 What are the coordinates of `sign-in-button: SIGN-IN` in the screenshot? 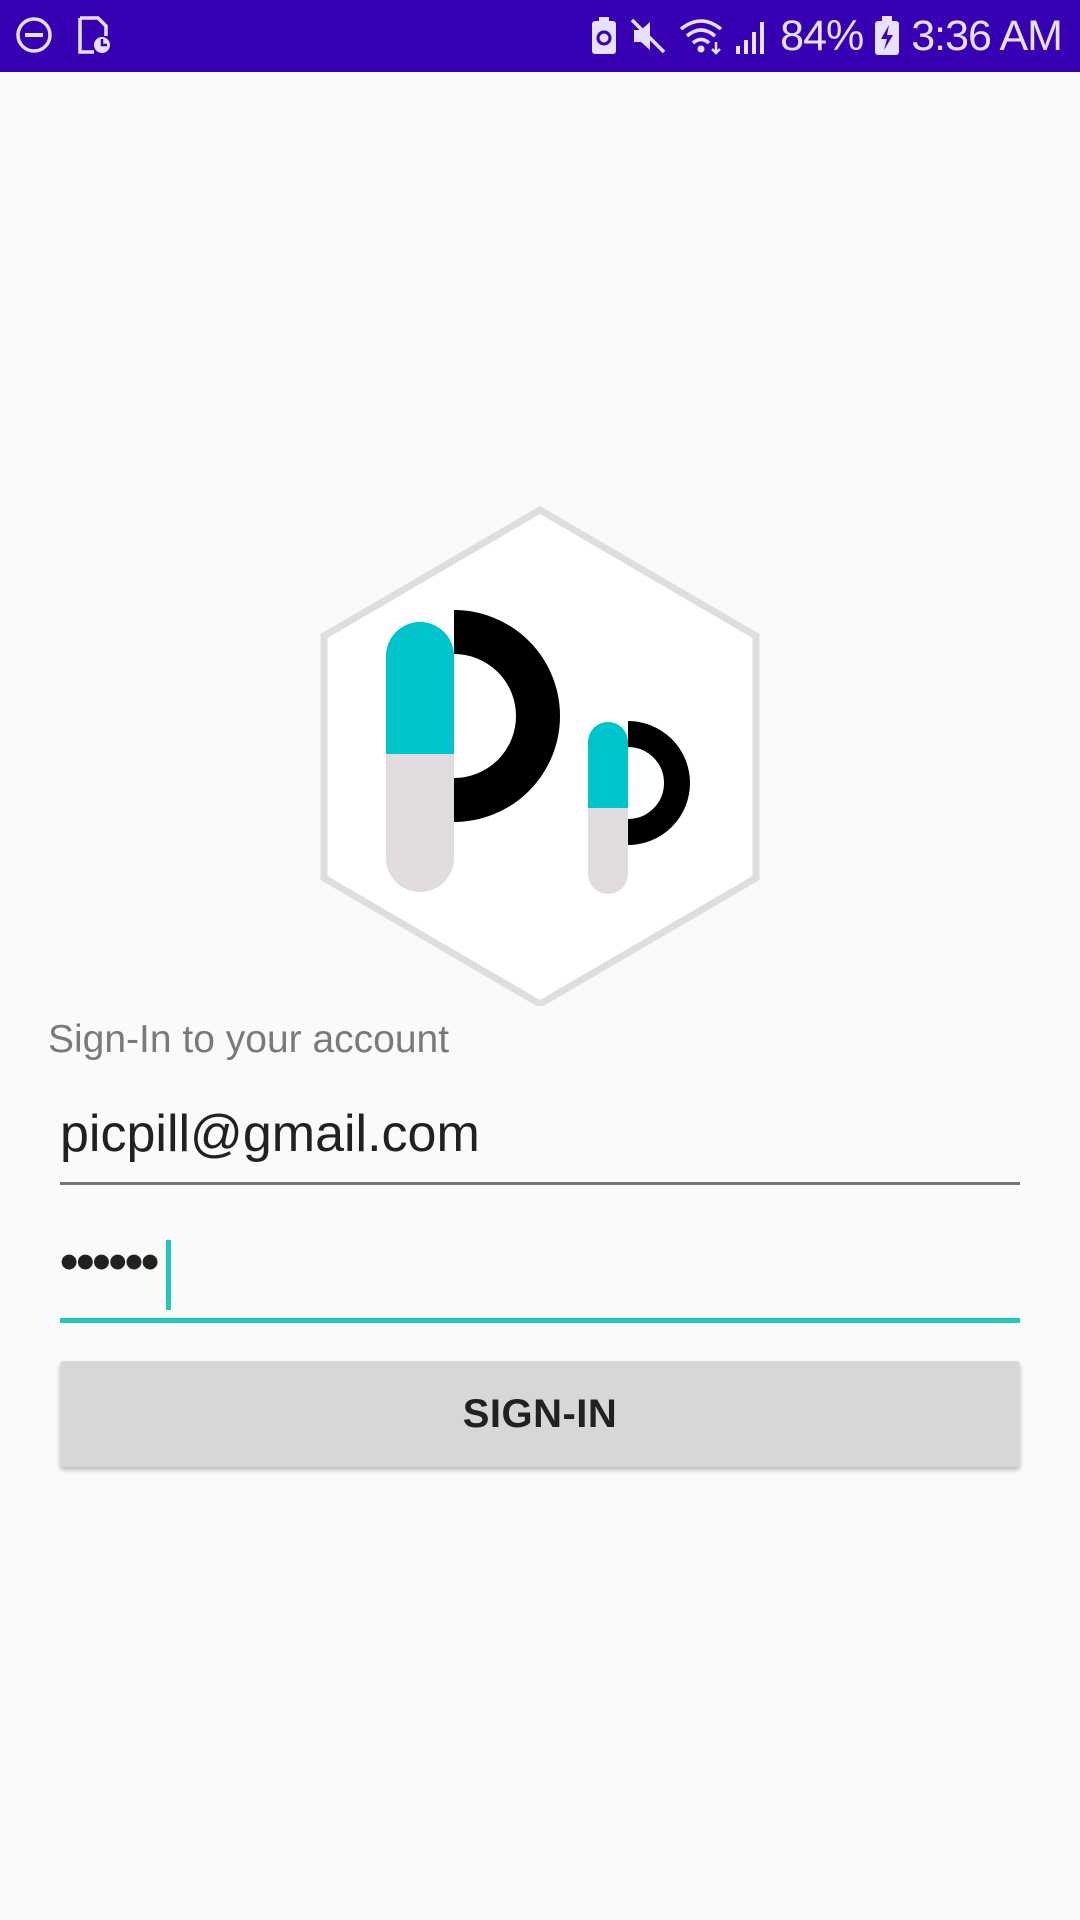 It's located at (540, 1414).